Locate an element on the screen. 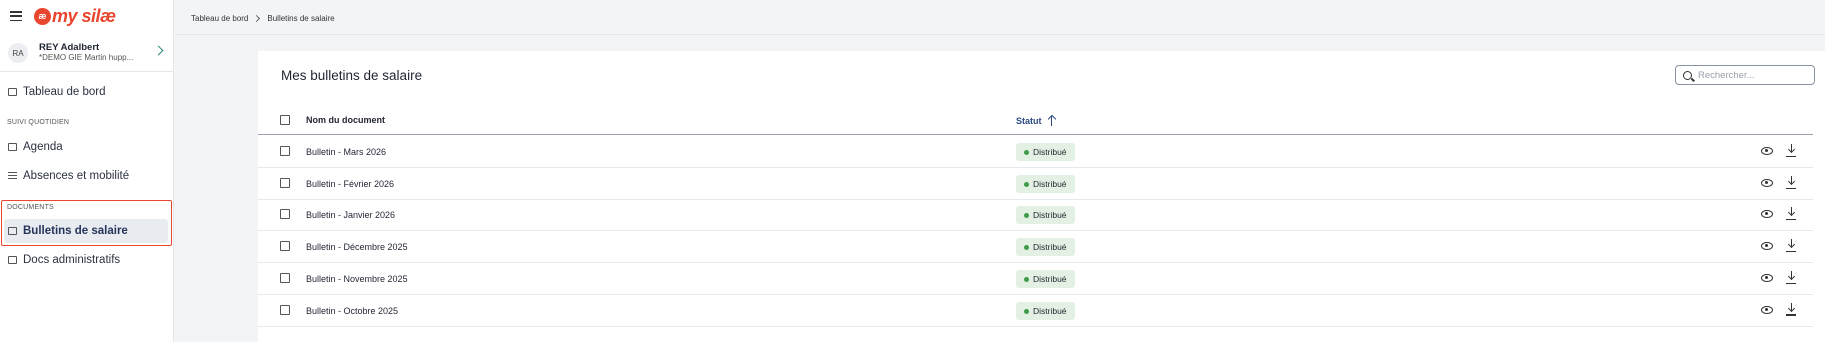  select-all-checkbox is located at coordinates (285, 120).